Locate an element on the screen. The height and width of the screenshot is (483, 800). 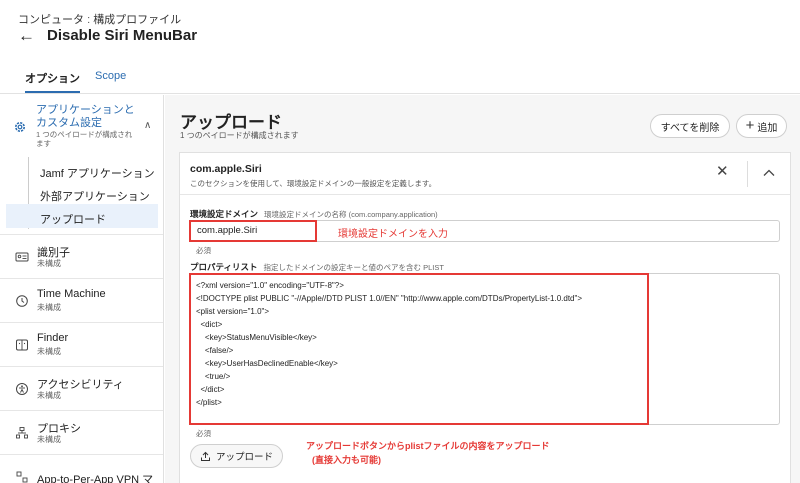
breadcrumb-current: 構成プロファイル is located at coordinates (137, 20).